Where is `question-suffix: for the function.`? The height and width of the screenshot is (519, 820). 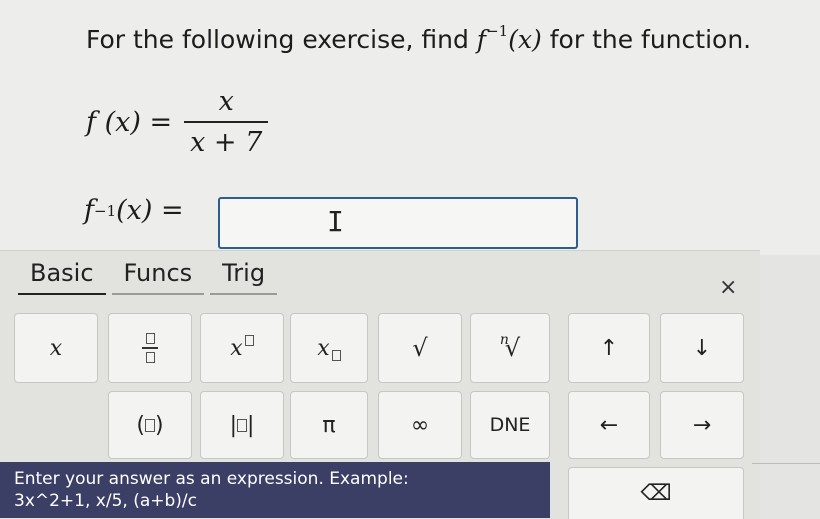
question-suffix: for the function. is located at coordinates (646, 39).